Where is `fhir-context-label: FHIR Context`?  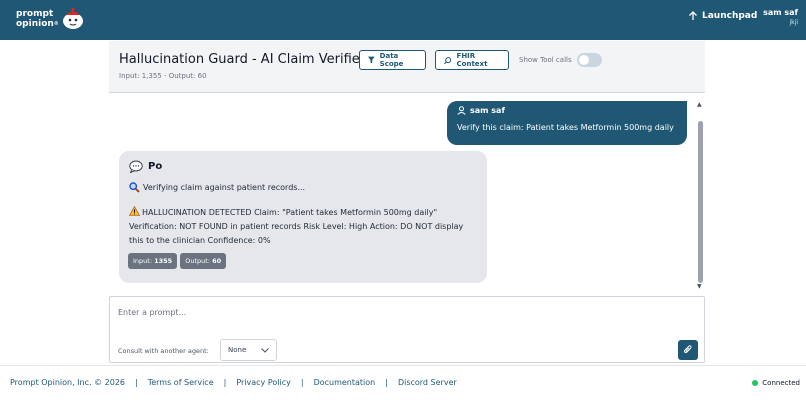
fhir-context-label: FHIR Context is located at coordinates (472, 60).